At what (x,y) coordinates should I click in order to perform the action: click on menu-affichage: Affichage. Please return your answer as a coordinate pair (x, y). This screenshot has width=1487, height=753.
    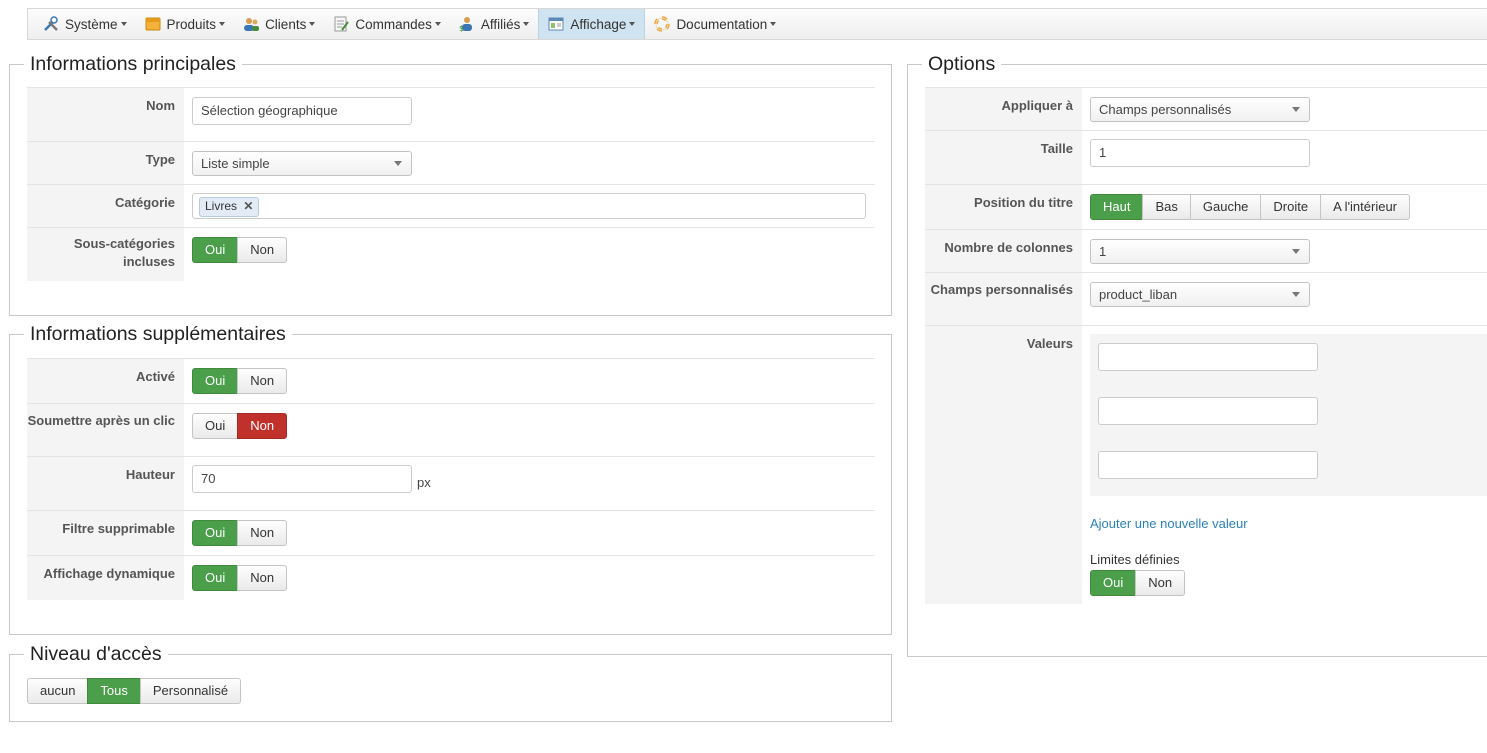
    Looking at the image, I should click on (592, 24).